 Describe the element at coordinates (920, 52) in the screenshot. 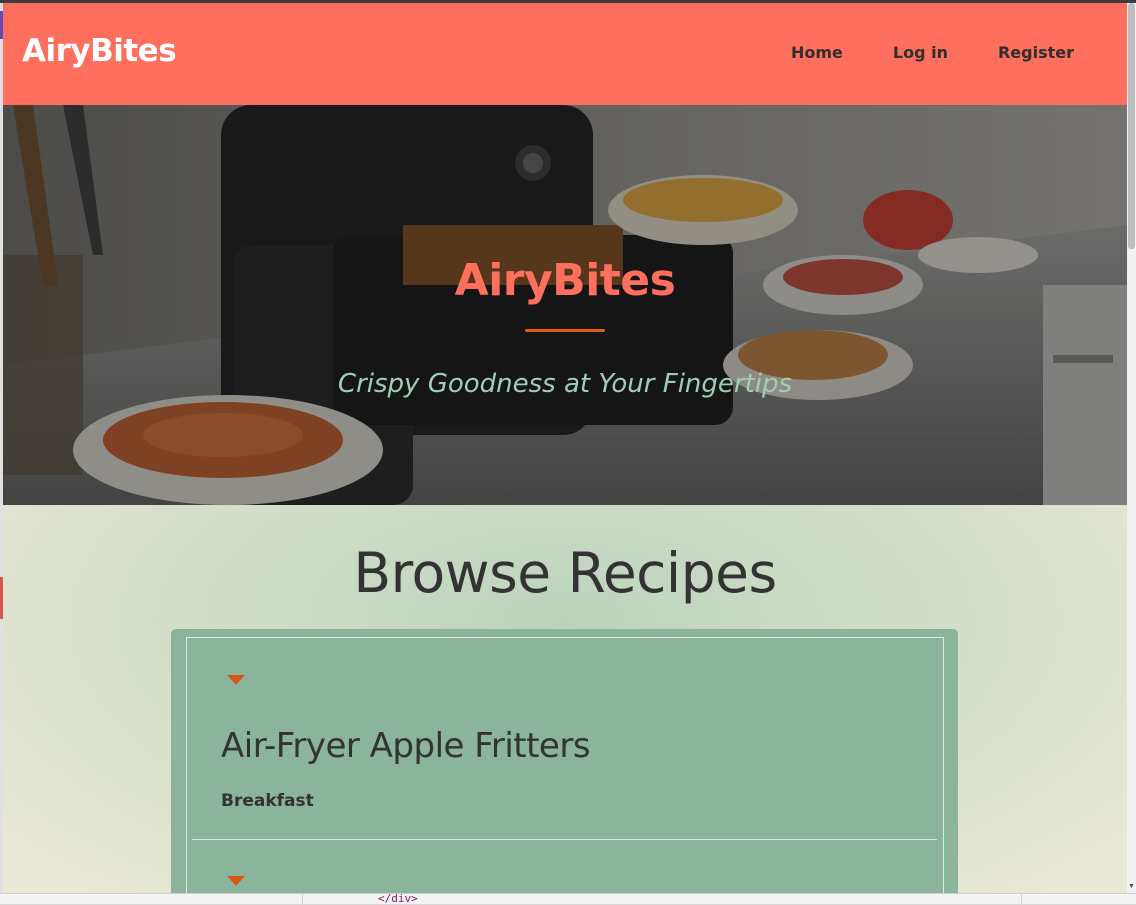

I see `nav-link-login: Log in` at that location.